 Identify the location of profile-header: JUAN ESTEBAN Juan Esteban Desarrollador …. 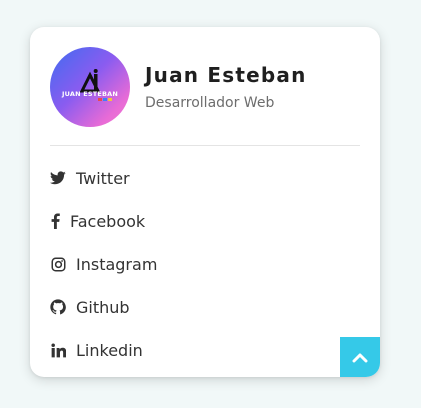
(205, 87).